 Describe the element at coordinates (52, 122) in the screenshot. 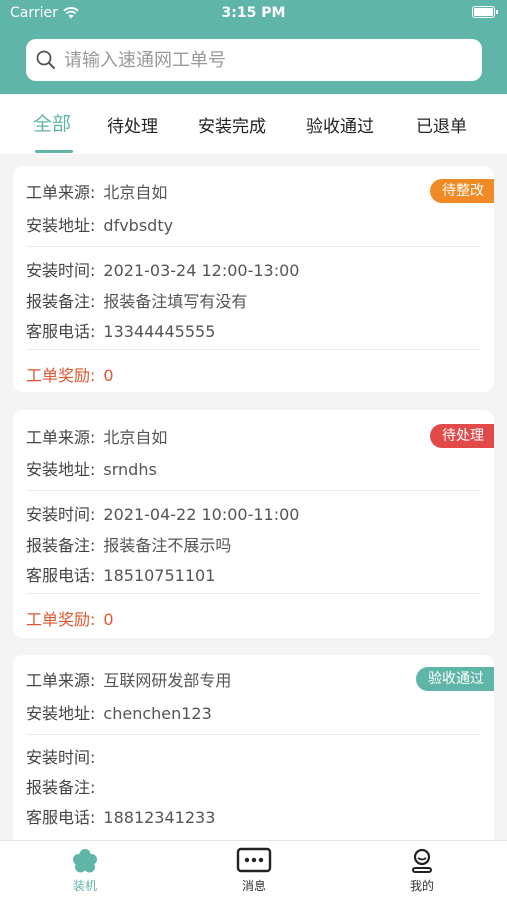

I see `tab-all: 全部` at that location.